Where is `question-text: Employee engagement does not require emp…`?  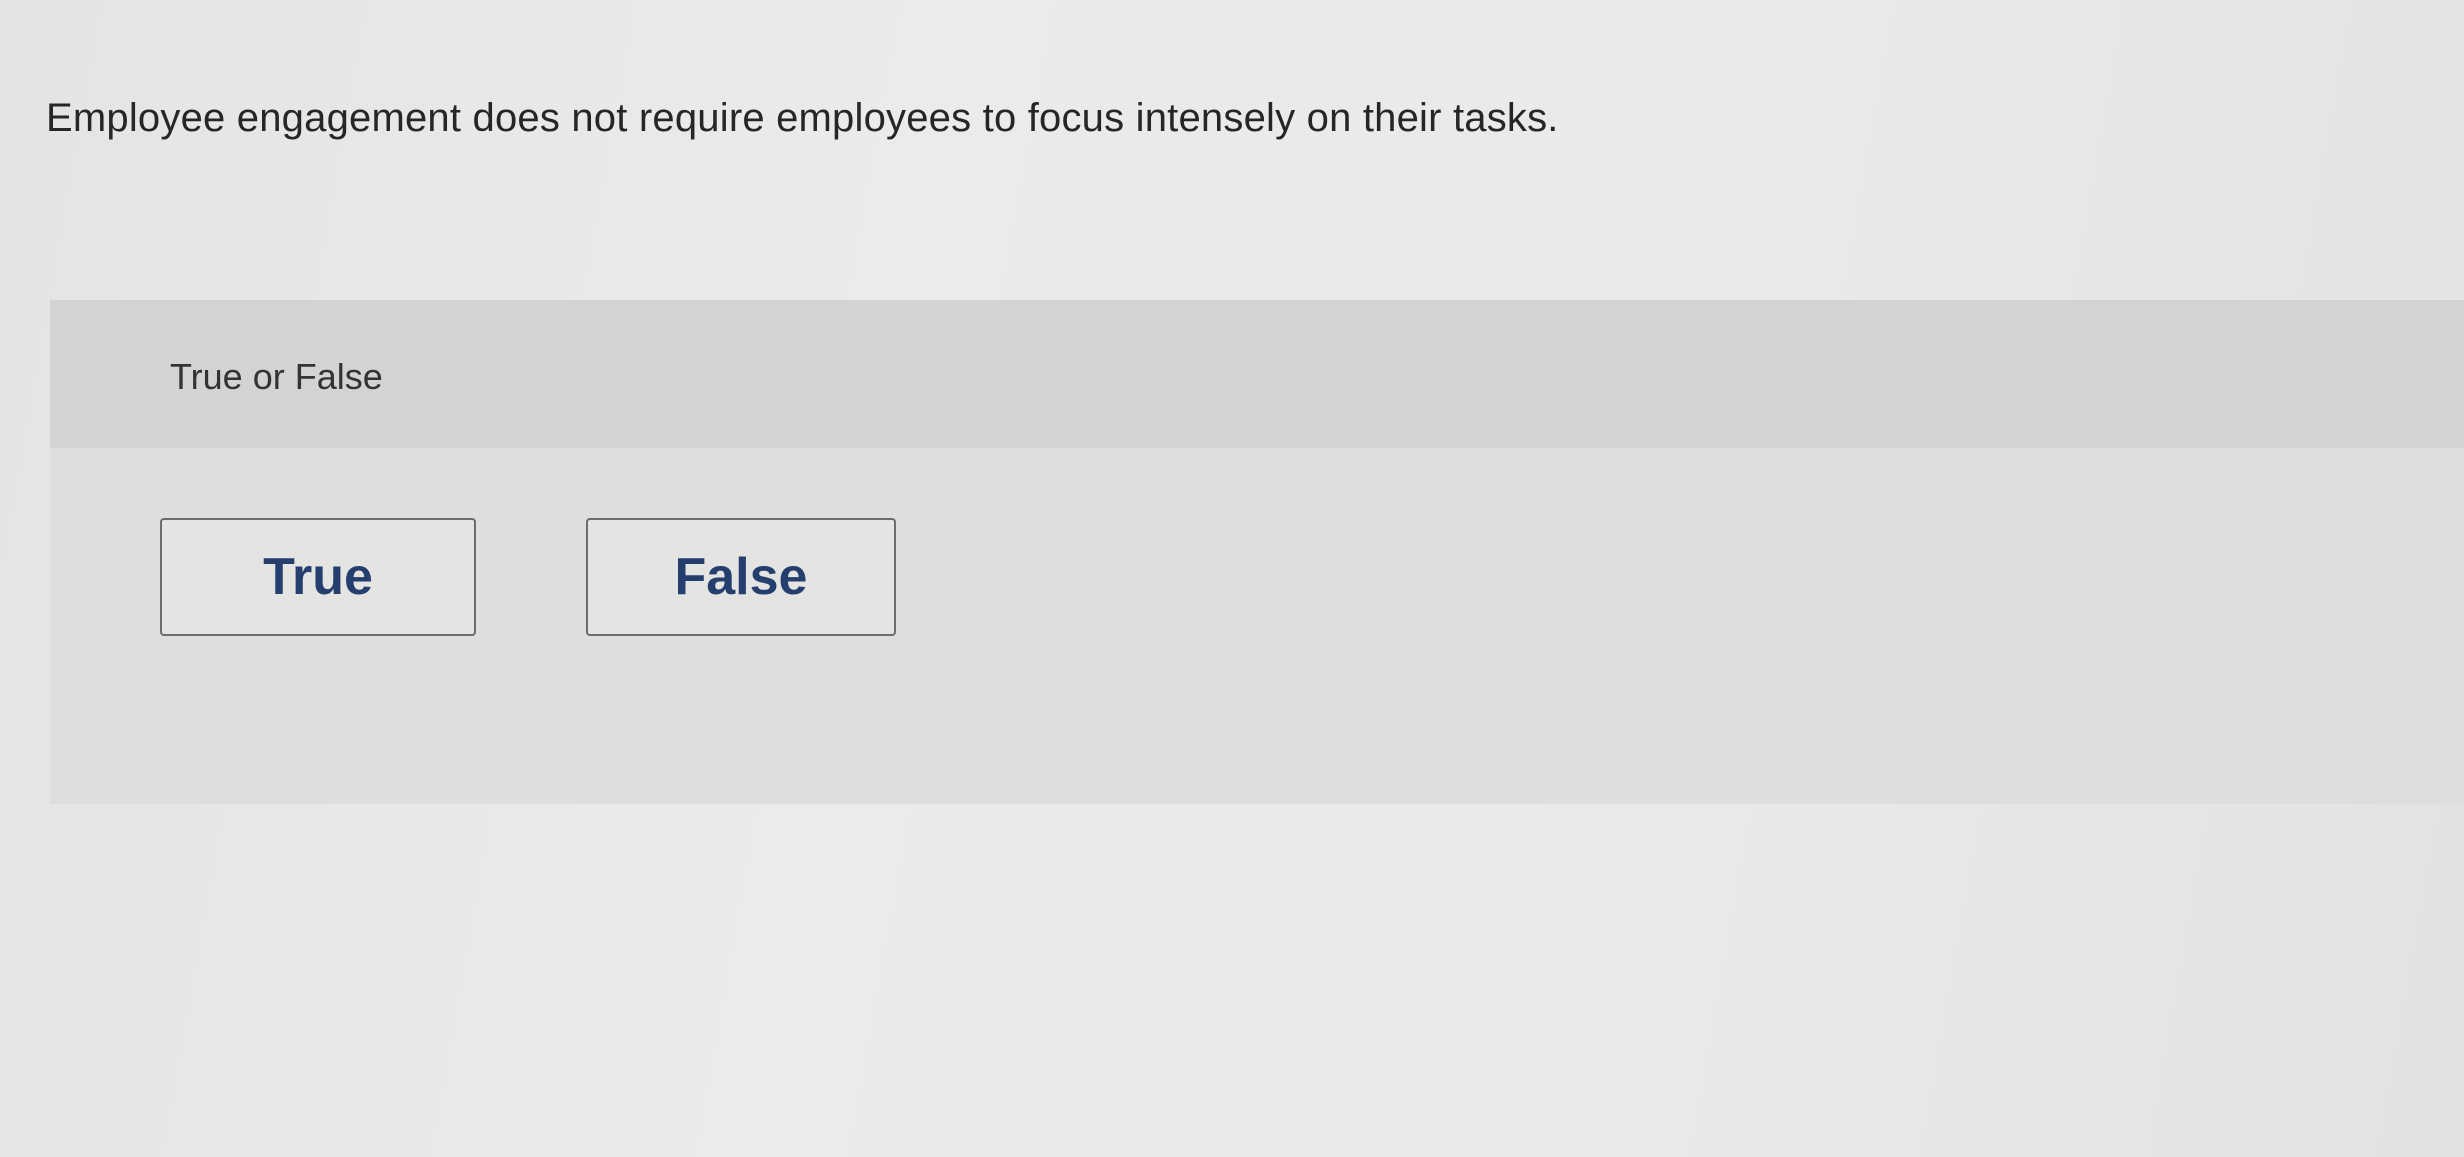 question-text: Employee engagement does not require emp… is located at coordinates (802, 118).